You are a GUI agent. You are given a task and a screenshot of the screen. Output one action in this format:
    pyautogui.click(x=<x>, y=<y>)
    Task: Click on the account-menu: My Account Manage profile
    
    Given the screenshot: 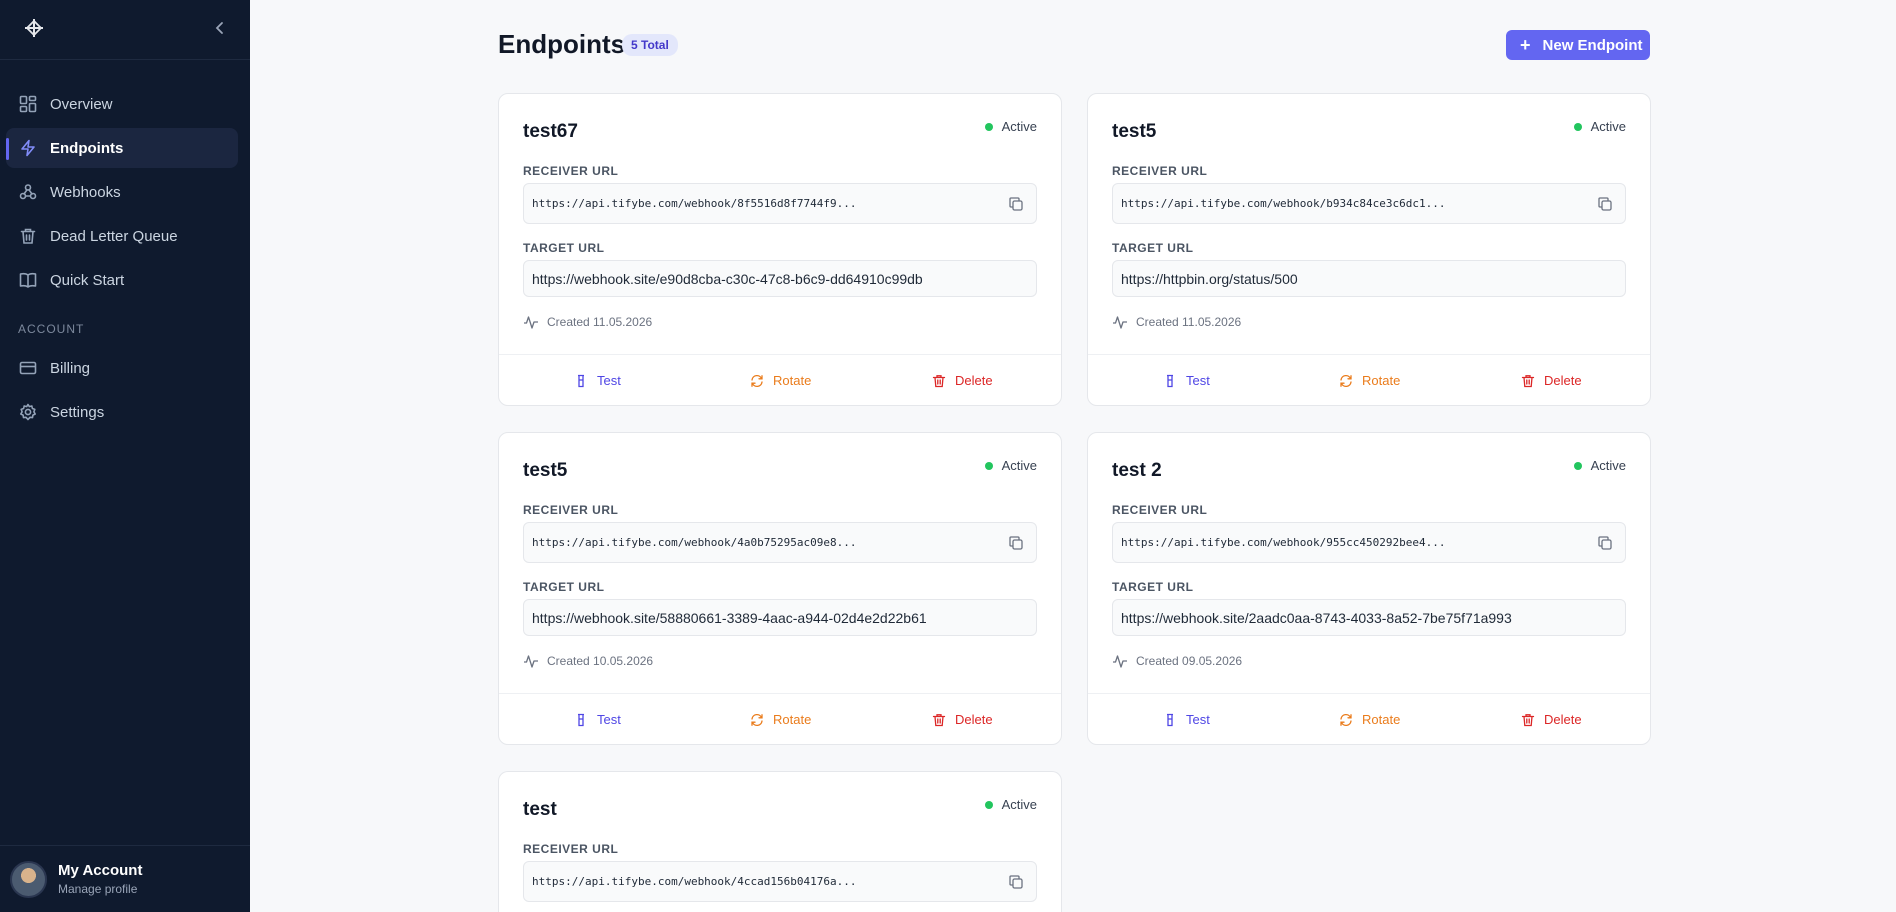 What is the action you would take?
    pyautogui.click(x=125, y=878)
    